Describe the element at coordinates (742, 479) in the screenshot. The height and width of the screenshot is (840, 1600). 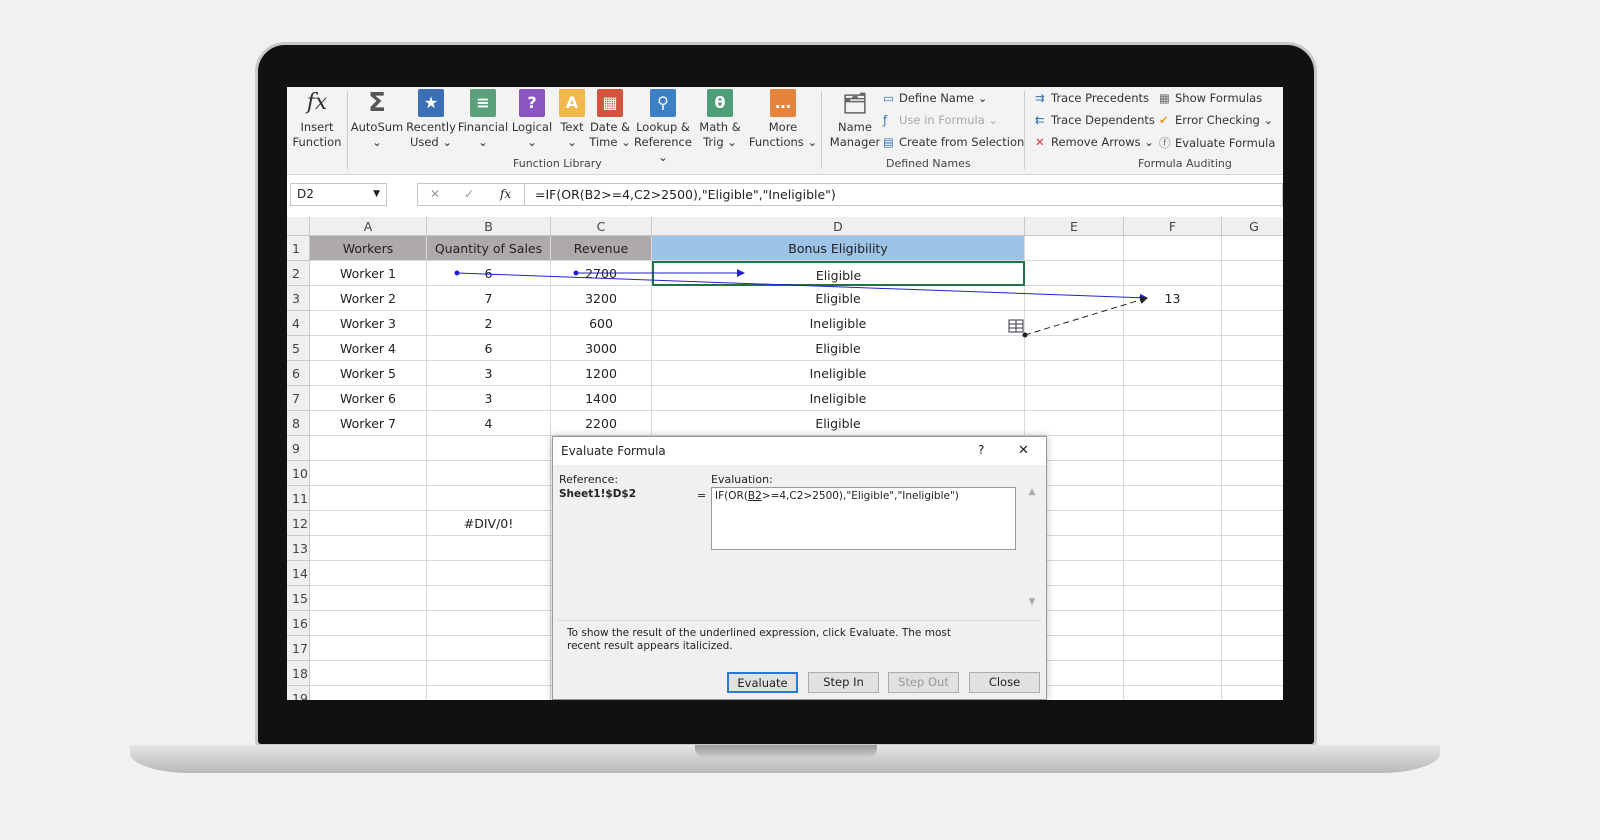
I see `evaluation-label: Evaluation:` at that location.